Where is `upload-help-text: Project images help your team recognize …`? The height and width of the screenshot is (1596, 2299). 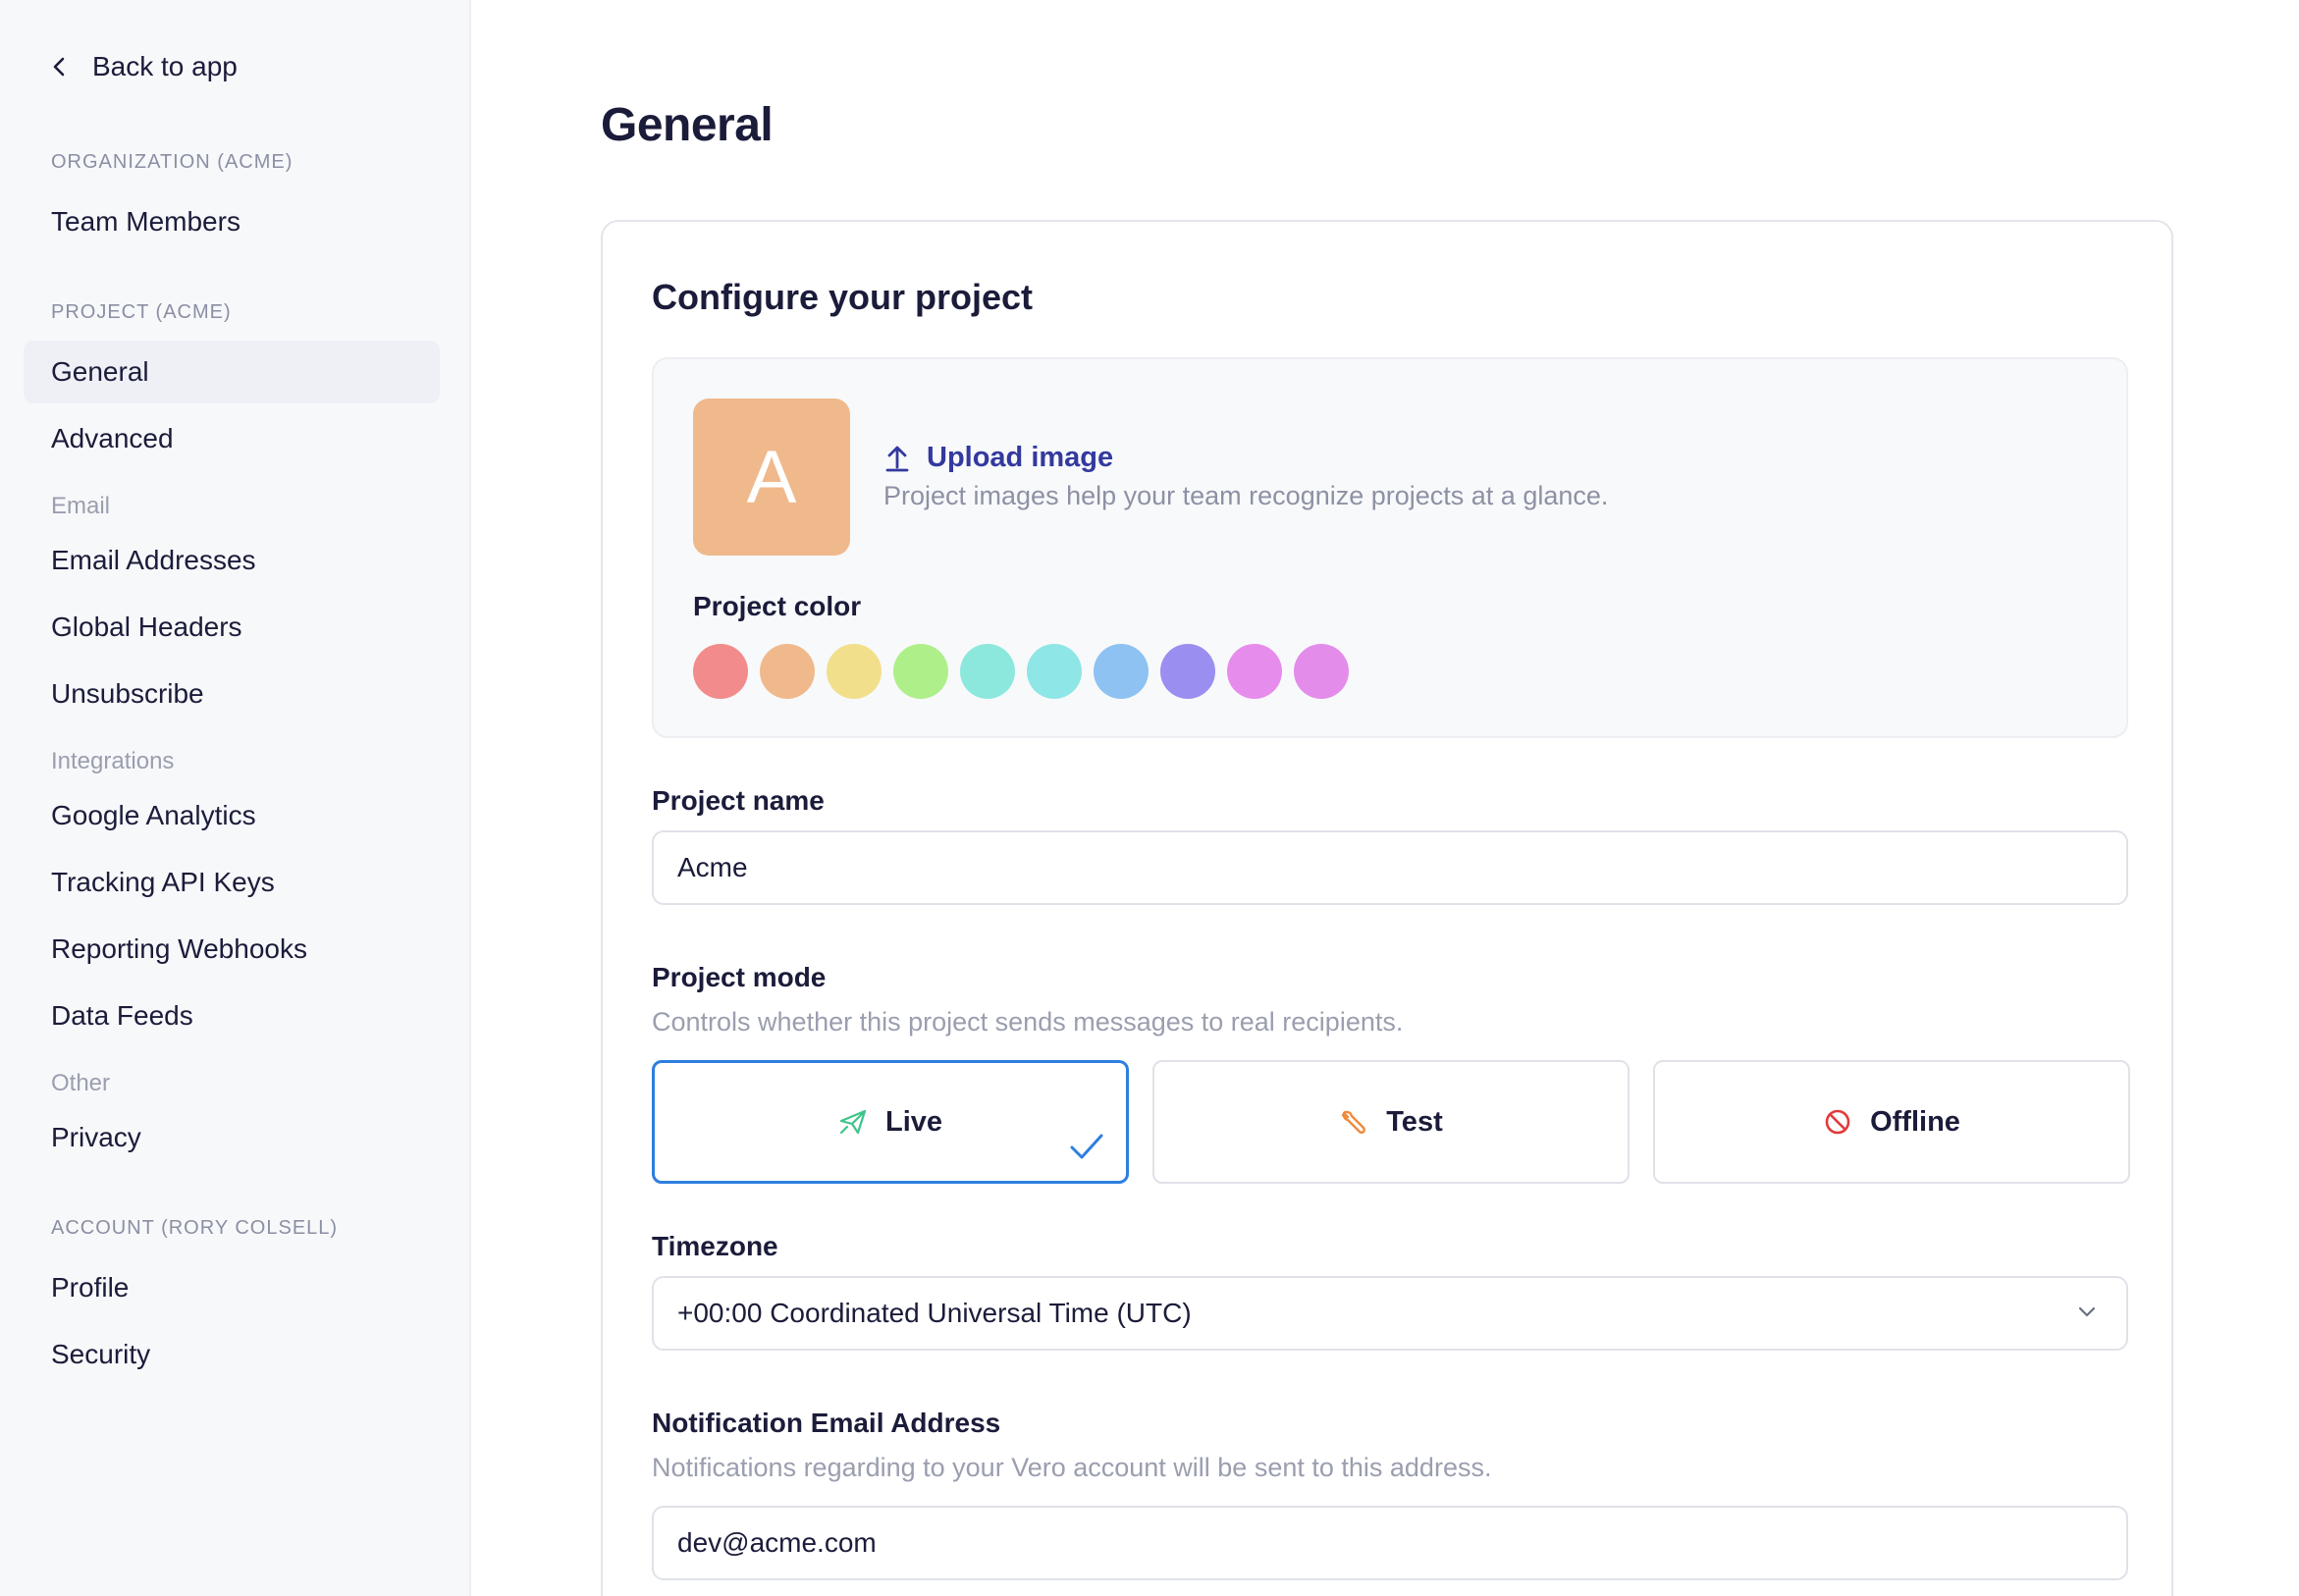
upload-help-text: Project images help your team recognize … is located at coordinates (1246, 496).